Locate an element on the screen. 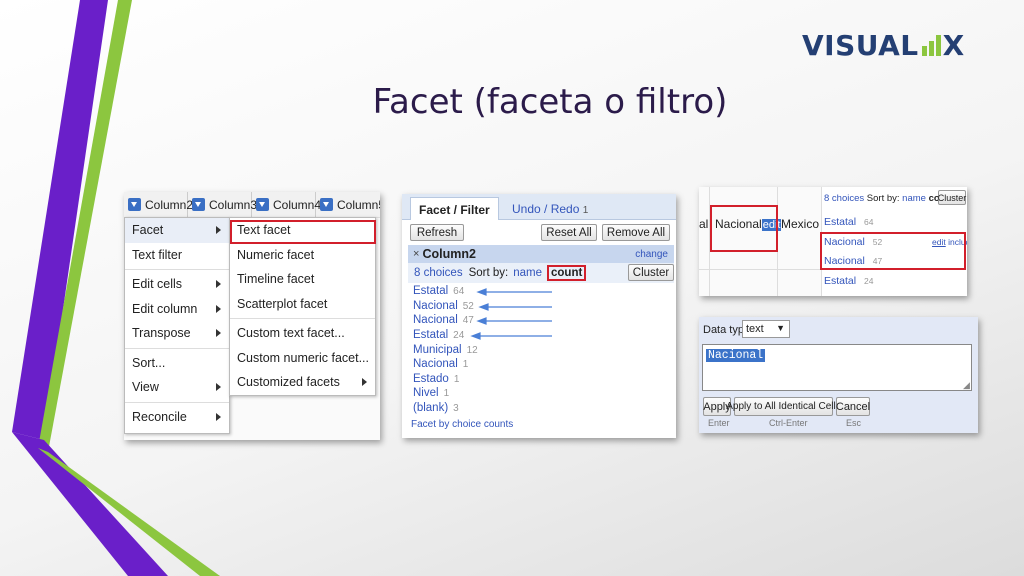 The image size is (1024, 576). slide-title: Facet (faceta o filtro) is located at coordinates (550, 102).